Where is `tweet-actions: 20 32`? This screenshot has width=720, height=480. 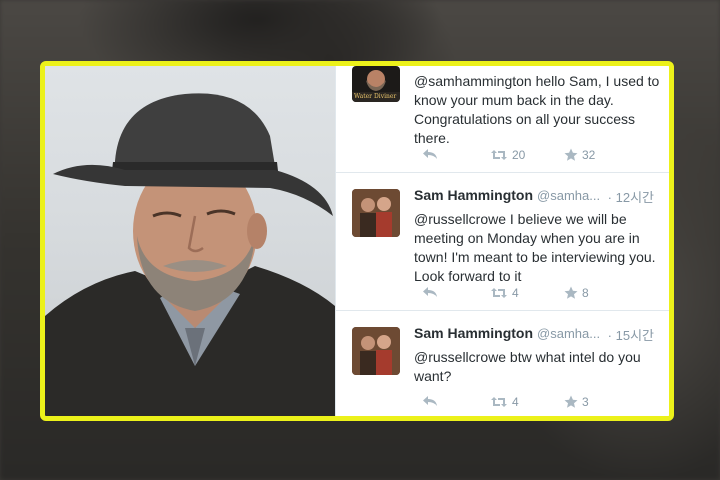 tweet-actions: 20 32 is located at coordinates (534, 156).